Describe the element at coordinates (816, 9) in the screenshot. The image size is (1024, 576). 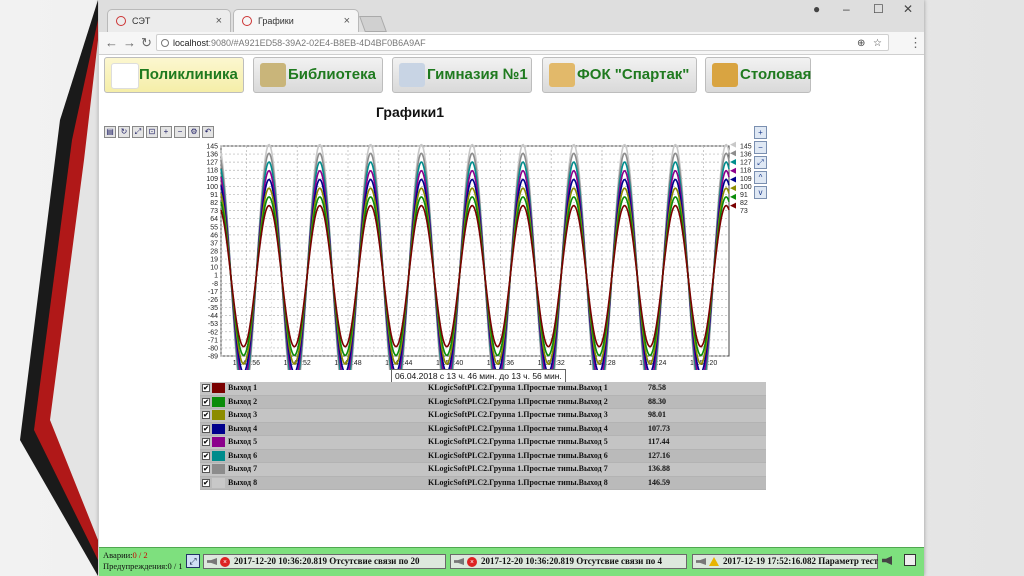
I see `profile-icon: ●` at that location.